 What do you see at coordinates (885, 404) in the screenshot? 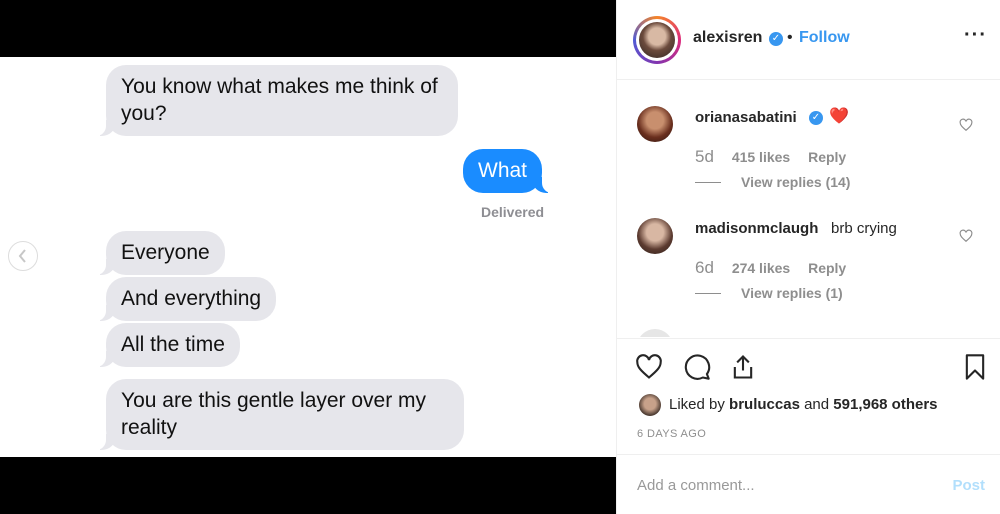
I see `liked-by-others: 591,968 others` at bounding box center [885, 404].